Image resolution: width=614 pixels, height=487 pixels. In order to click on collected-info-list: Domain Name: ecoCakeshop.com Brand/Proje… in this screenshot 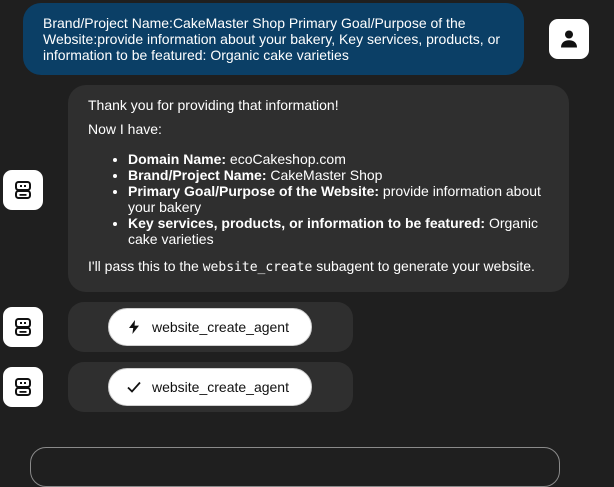, I will do `click(318, 199)`.